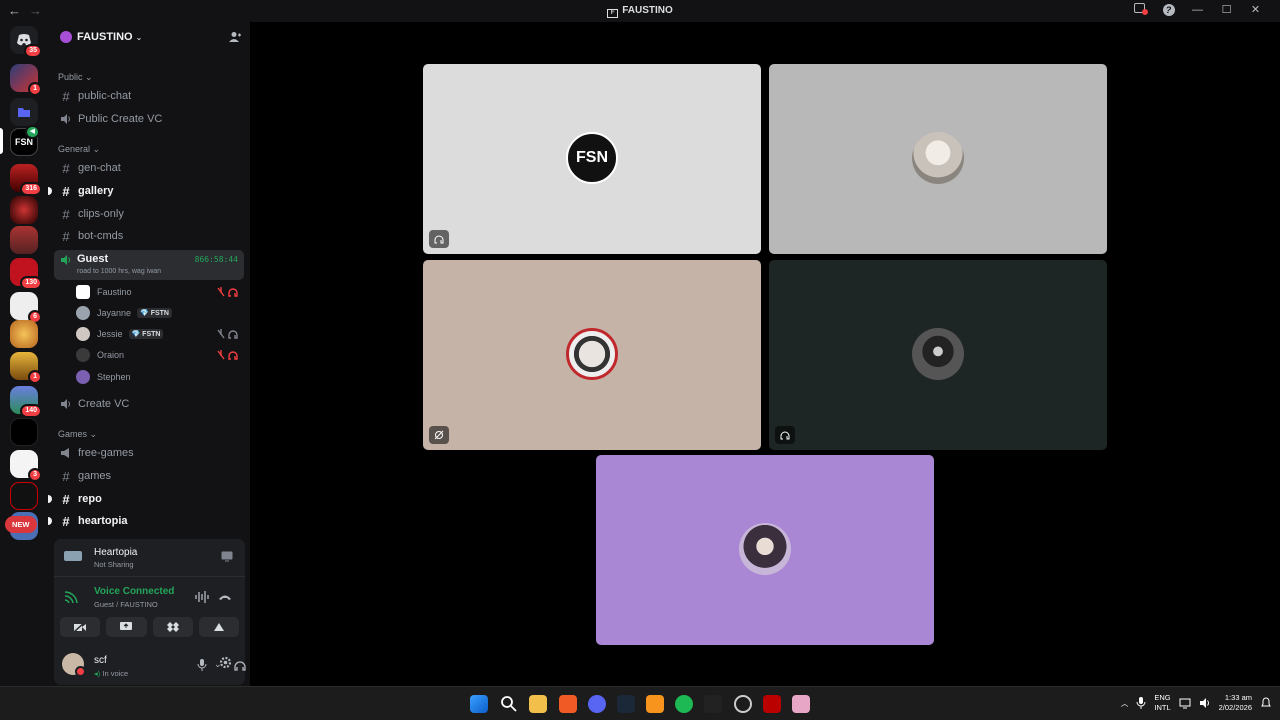 The width and height of the screenshot is (1280, 720). I want to click on voice-member: Jessie 💎 FSTN, so click(160, 334).